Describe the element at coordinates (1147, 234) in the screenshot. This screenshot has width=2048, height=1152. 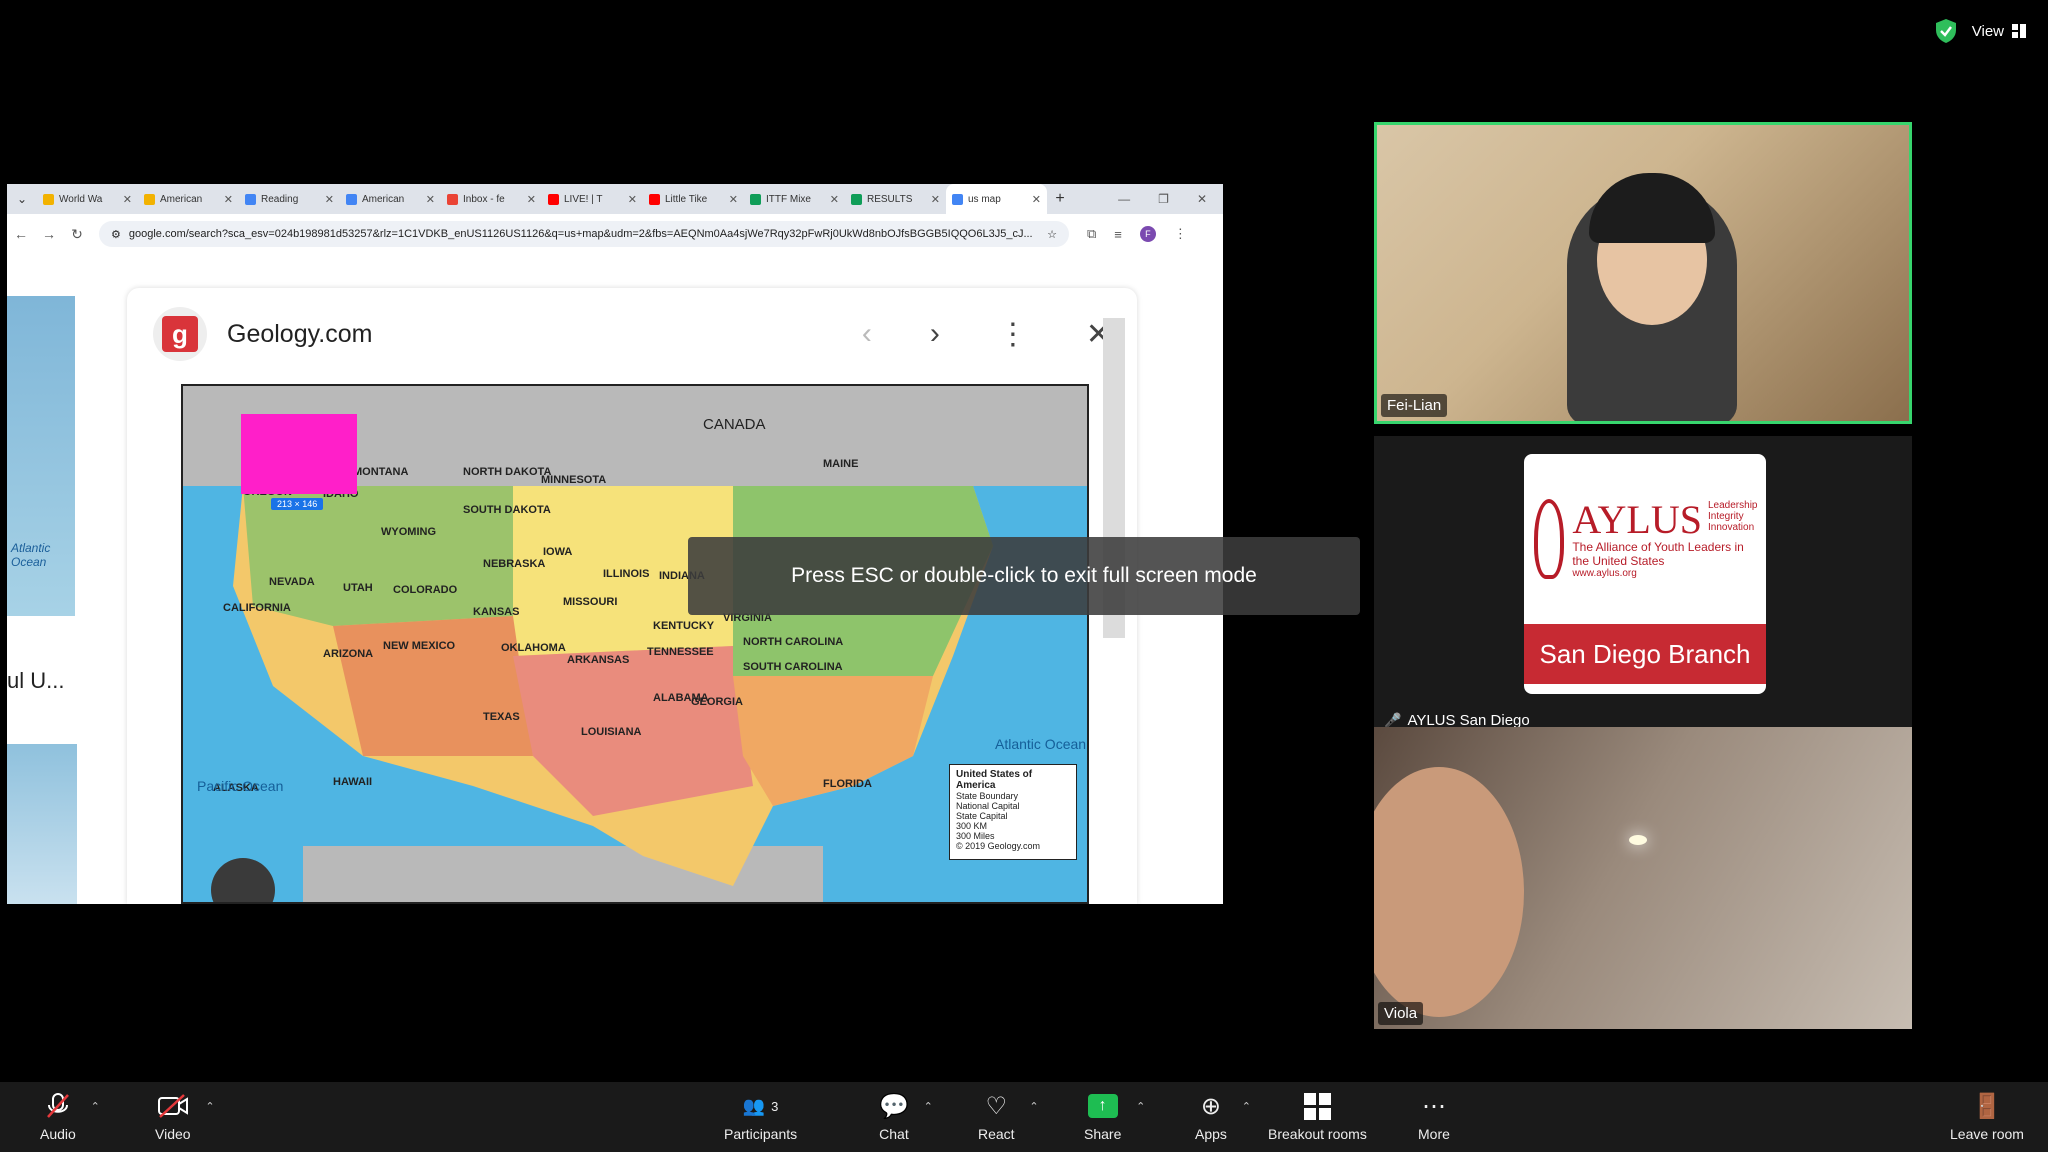
I see `profile-avatar: F` at that location.